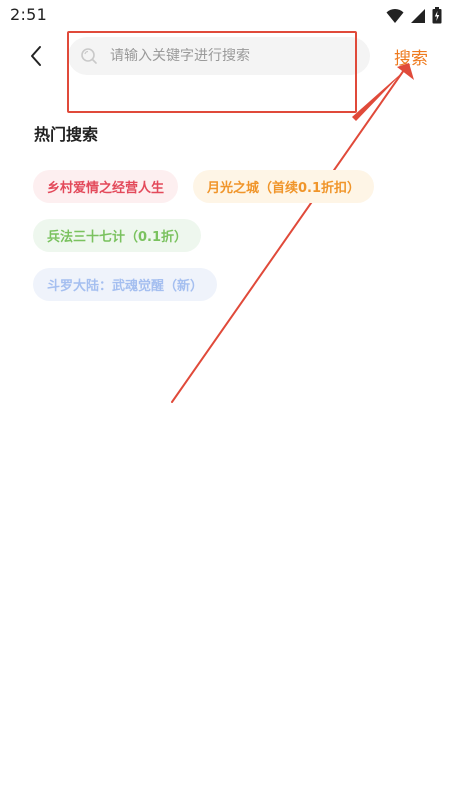 The height and width of the screenshot is (811, 456). Describe the element at coordinates (117, 235) in the screenshot. I see `hot-search-tag: 兵法三十七计（0.1折）` at that location.